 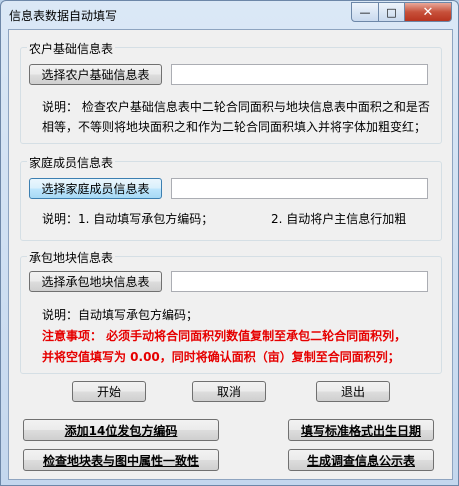 I want to click on exit-button: 退出, so click(x=353, y=391).